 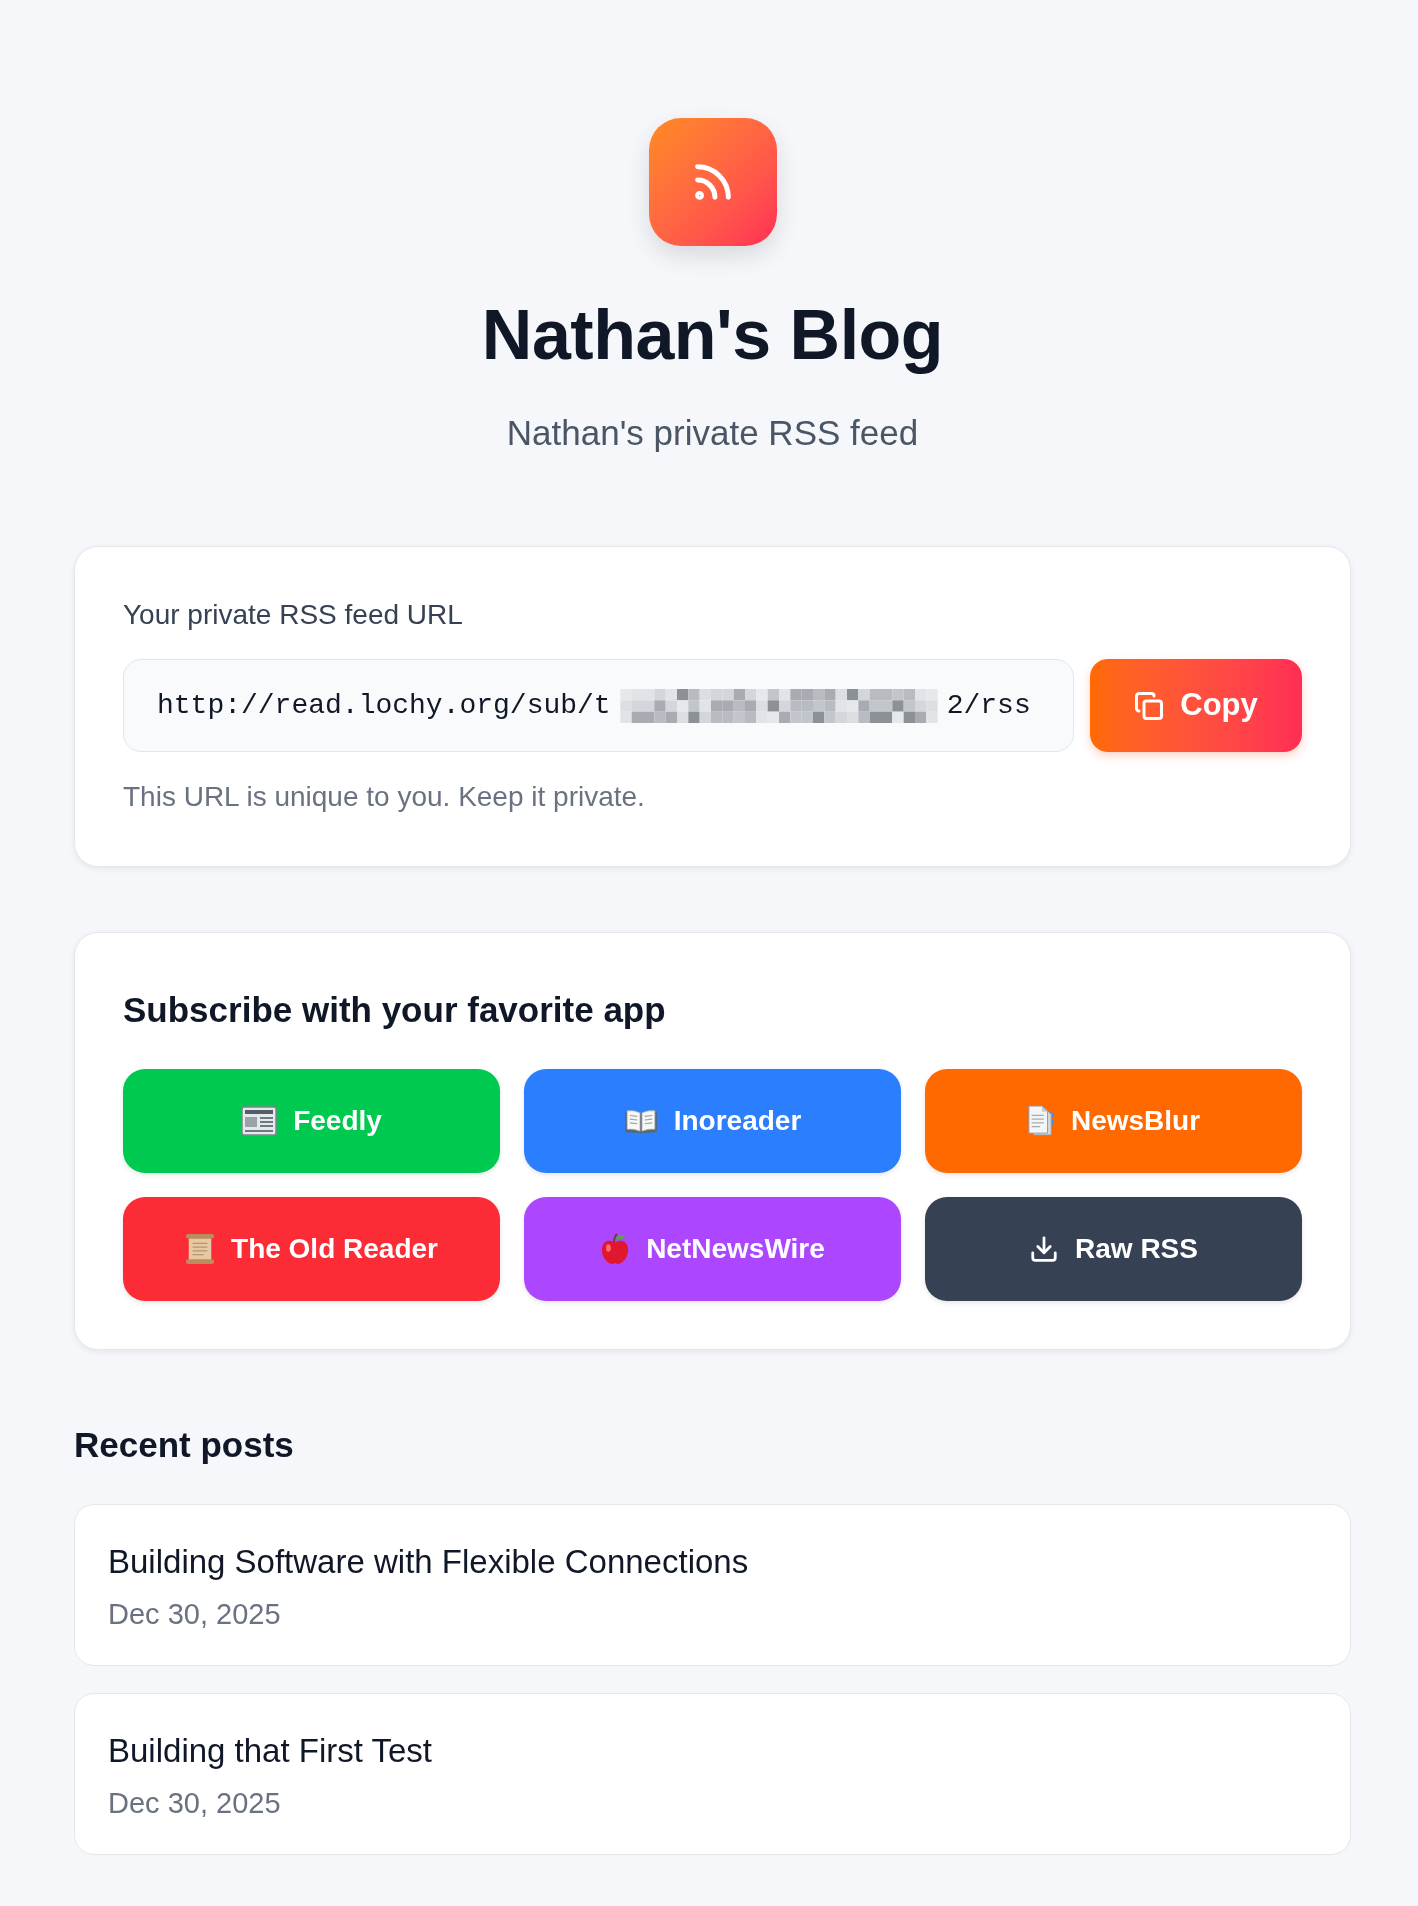 I want to click on newspaper-icon, so click(x=259, y=1121).